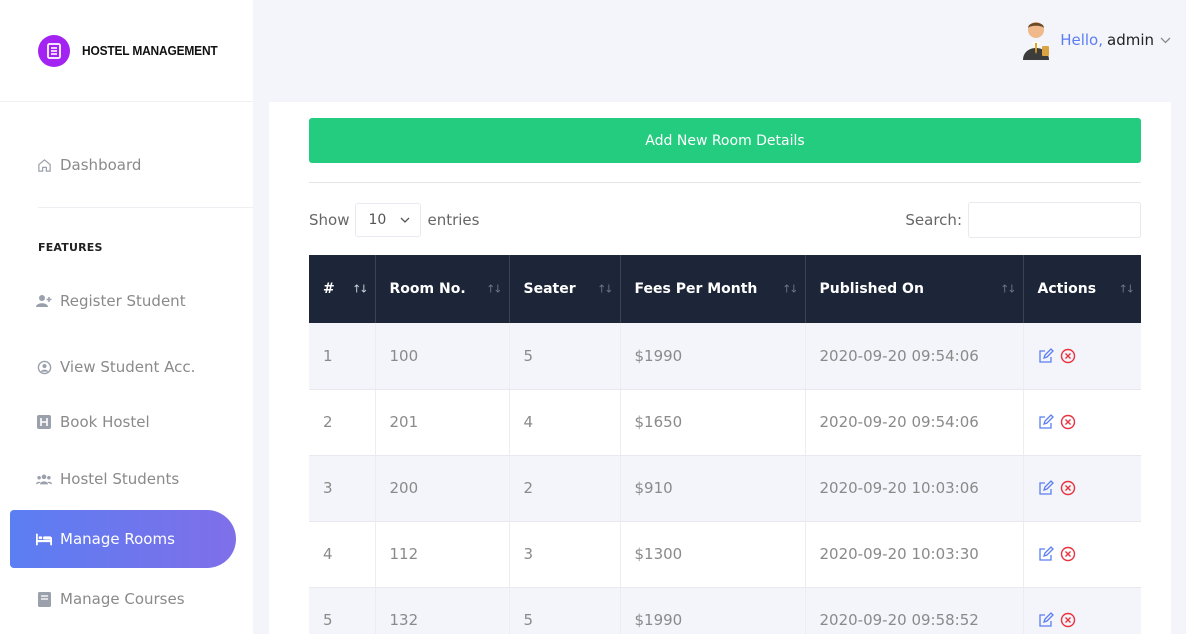  I want to click on column-header-published-on: Published On ↑↓, so click(914, 289).